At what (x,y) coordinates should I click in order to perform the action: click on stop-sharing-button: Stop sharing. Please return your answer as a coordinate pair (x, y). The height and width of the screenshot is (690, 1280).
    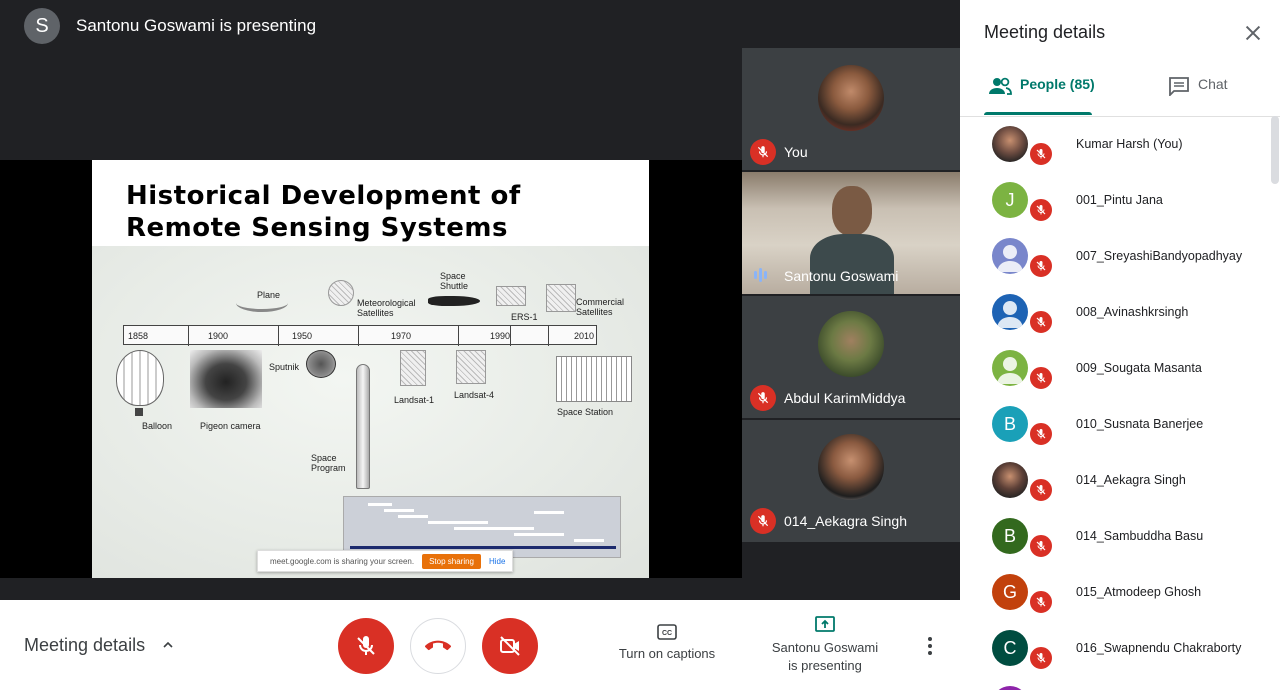
    Looking at the image, I should click on (451, 561).